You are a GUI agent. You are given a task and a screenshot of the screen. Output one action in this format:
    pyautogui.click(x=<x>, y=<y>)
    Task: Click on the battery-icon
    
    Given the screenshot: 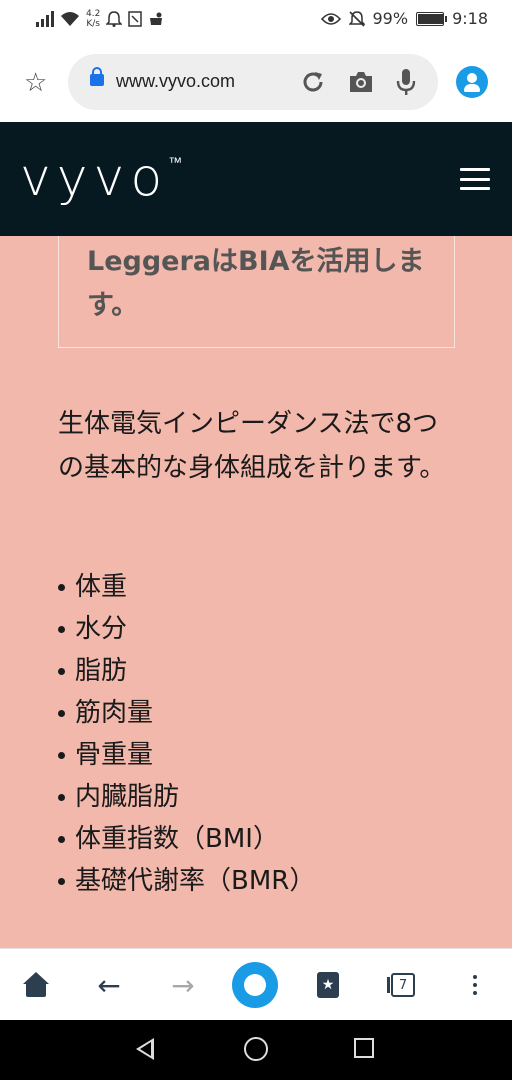 What is the action you would take?
    pyautogui.click(x=432, y=18)
    